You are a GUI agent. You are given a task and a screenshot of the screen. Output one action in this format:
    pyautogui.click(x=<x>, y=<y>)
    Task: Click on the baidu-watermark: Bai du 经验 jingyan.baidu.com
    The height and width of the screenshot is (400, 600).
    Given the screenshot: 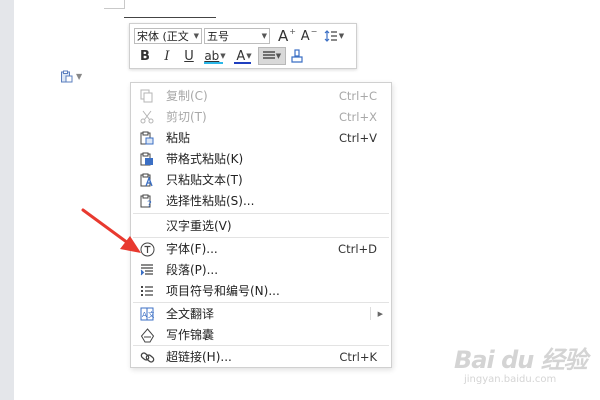 What is the action you would take?
    pyautogui.click(x=520, y=367)
    